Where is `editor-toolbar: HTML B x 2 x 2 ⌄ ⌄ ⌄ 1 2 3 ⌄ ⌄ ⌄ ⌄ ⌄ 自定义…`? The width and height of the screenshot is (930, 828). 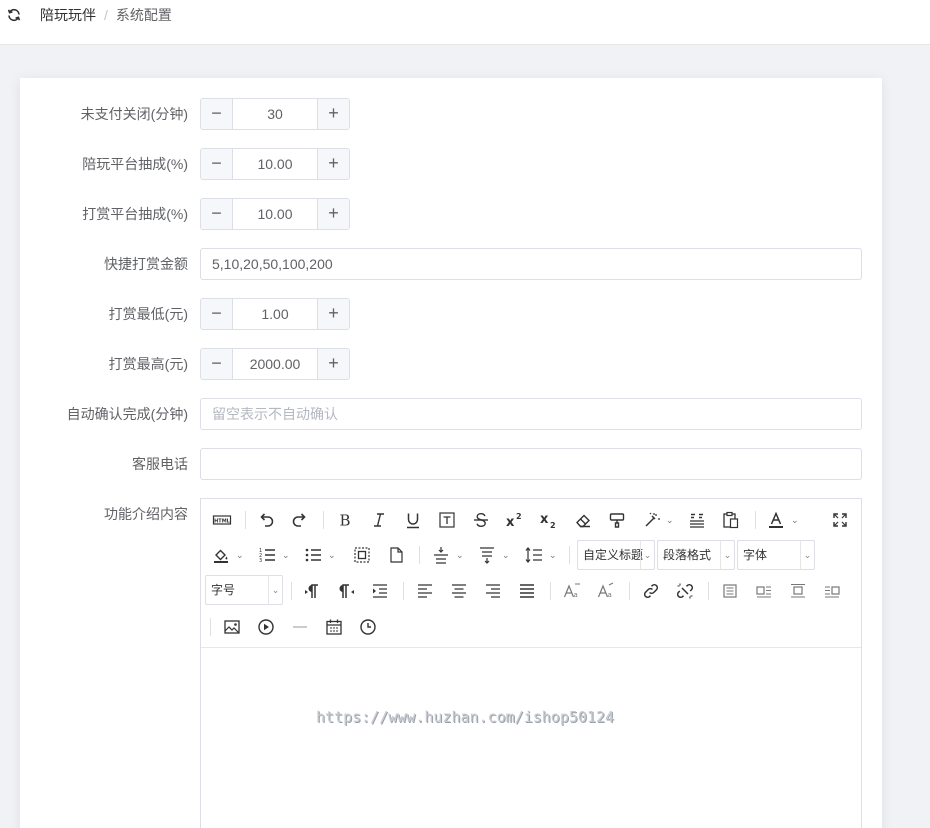
editor-toolbar: HTML B x 2 x 2 ⌄ ⌄ ⌄ 1 2 3 ⌄ ⌄ ⌄ ⌄ ⌄ 自定义… is located at coordinates (531, 573).